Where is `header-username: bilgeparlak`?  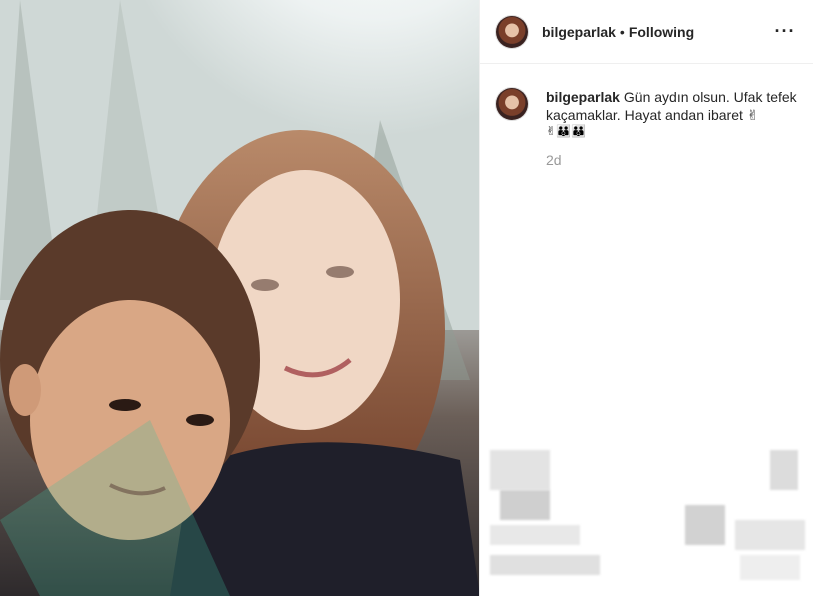
header-username: bilgeparlak is located at coordinates (579, 32).